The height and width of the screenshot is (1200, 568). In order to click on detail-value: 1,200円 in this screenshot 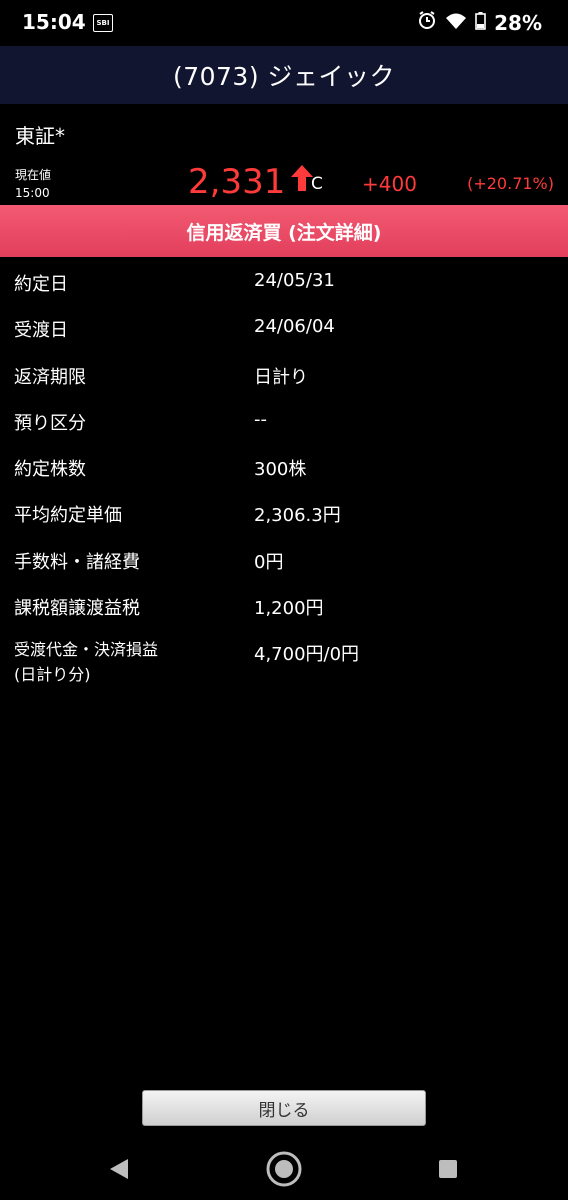, I will do `click(289, 609)`.